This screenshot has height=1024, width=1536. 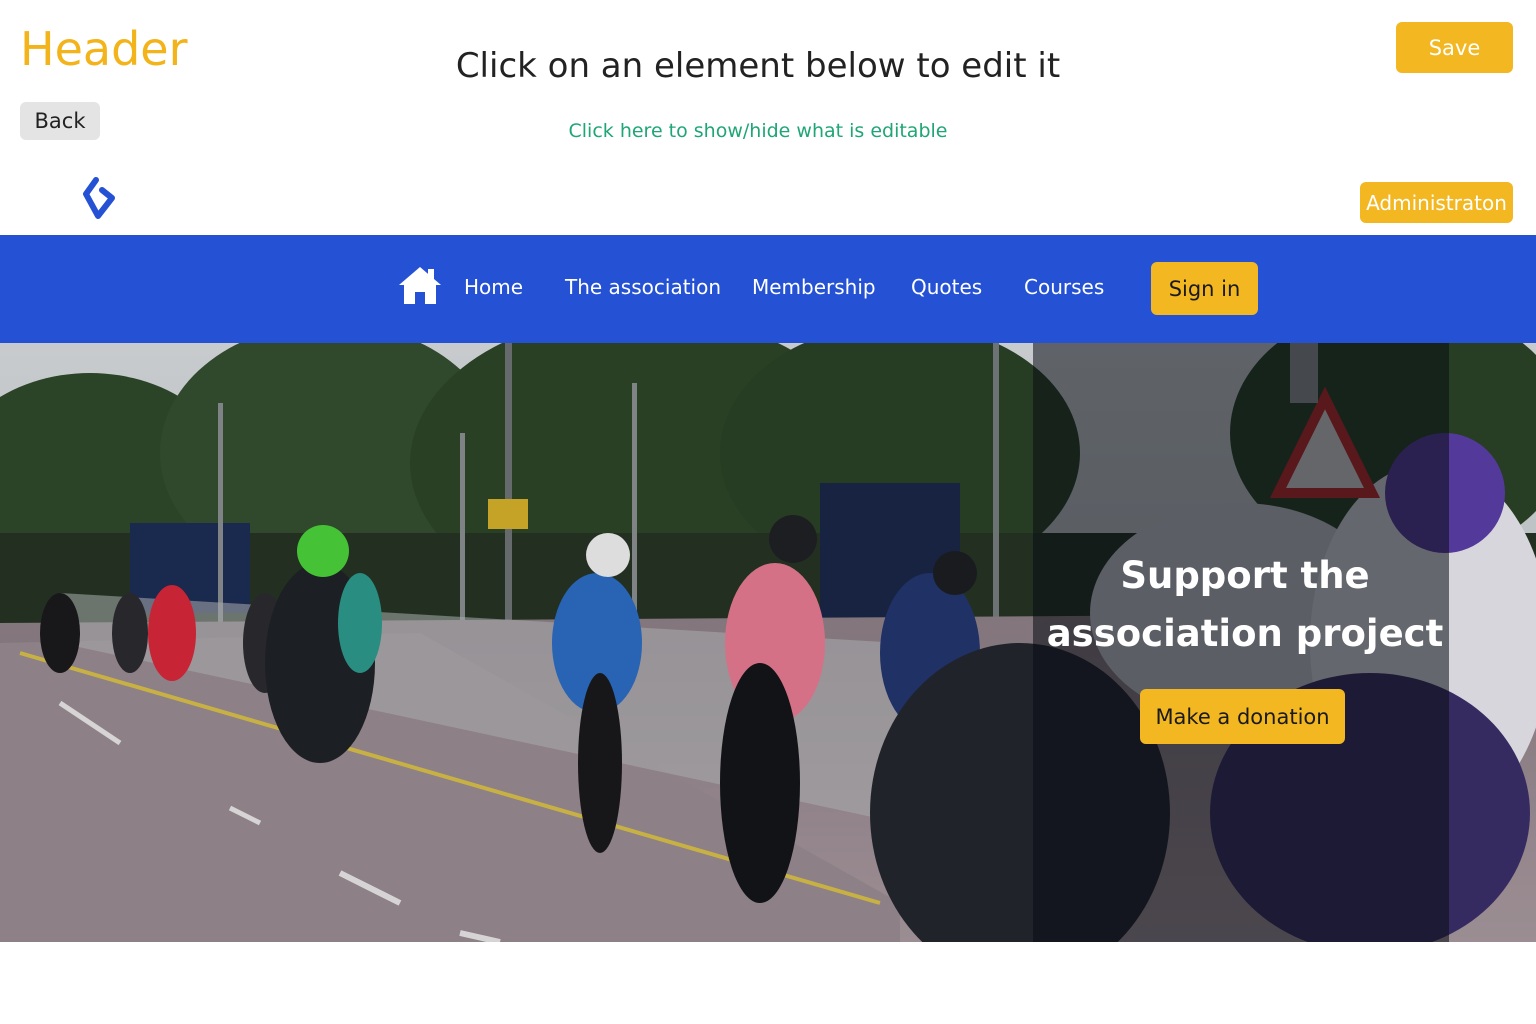 I want to click on save-button: Save, so click(x=1454, y=47).